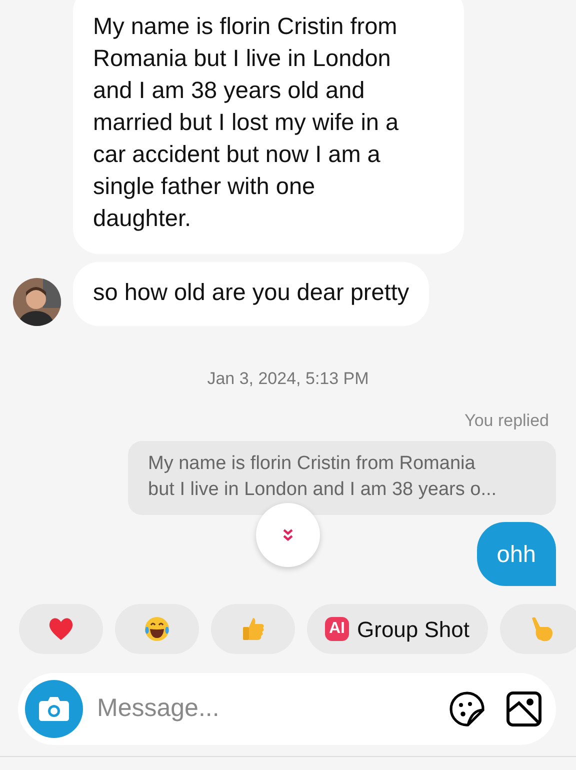 The width and height of the screenshot is (576, 770). Describe the element at coordinates (467, 709) in the screenshot. I see `sticker-icon` at that location.